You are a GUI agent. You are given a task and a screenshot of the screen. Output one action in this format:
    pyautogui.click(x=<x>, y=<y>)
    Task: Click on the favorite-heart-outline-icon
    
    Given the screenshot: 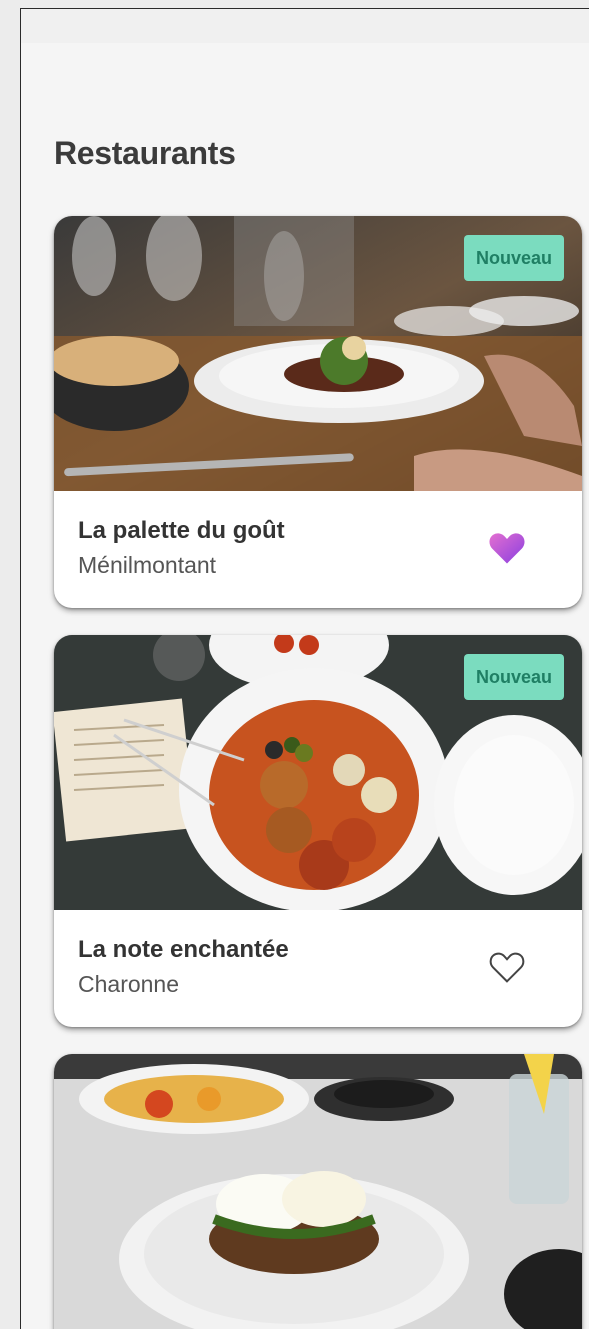 What is the action you would take?
    pyautogui.click(x=507, y=967)
    